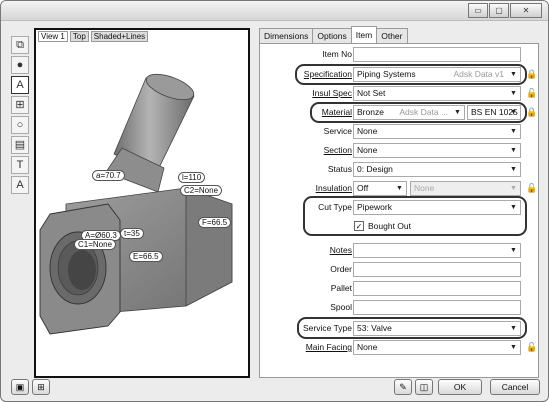 This screenshot has height=402, width=549. What do you see at coordinates (437, 250) in the screenshot?
I see `notes-select: ▼` at bounding box center [437, 250].